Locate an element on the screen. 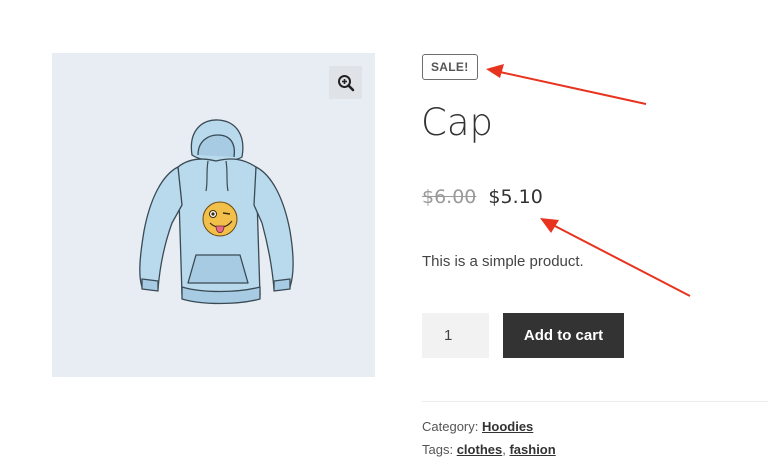 The width and height of the screenshot is (768, 474). sale-price: $5.10 is located at coordinates (515, 197).